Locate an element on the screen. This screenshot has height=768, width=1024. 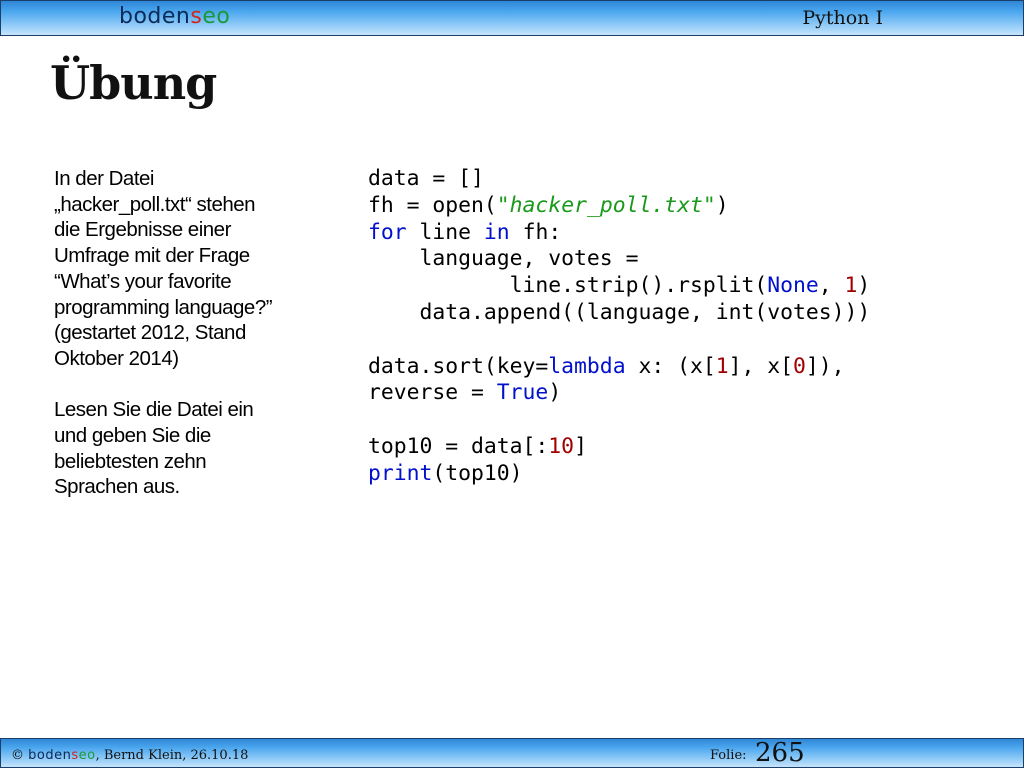
code-token: x: (x[ is located at coordinates (670, 366).